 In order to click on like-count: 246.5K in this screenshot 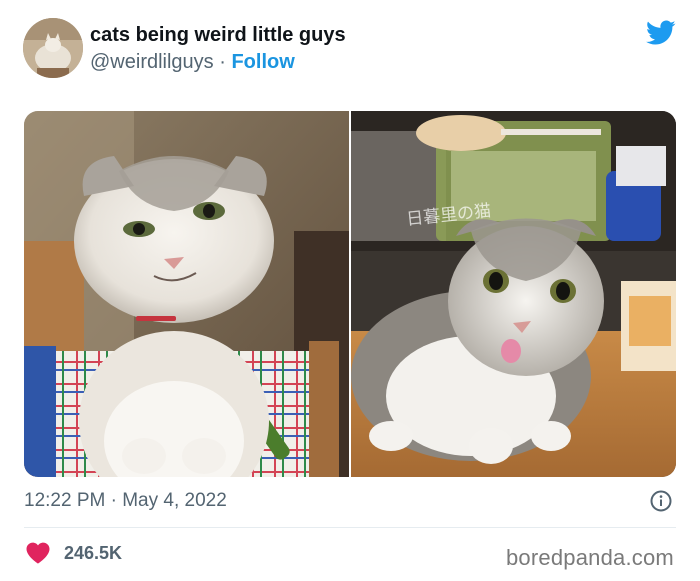, I will do `click(93, 553)`.